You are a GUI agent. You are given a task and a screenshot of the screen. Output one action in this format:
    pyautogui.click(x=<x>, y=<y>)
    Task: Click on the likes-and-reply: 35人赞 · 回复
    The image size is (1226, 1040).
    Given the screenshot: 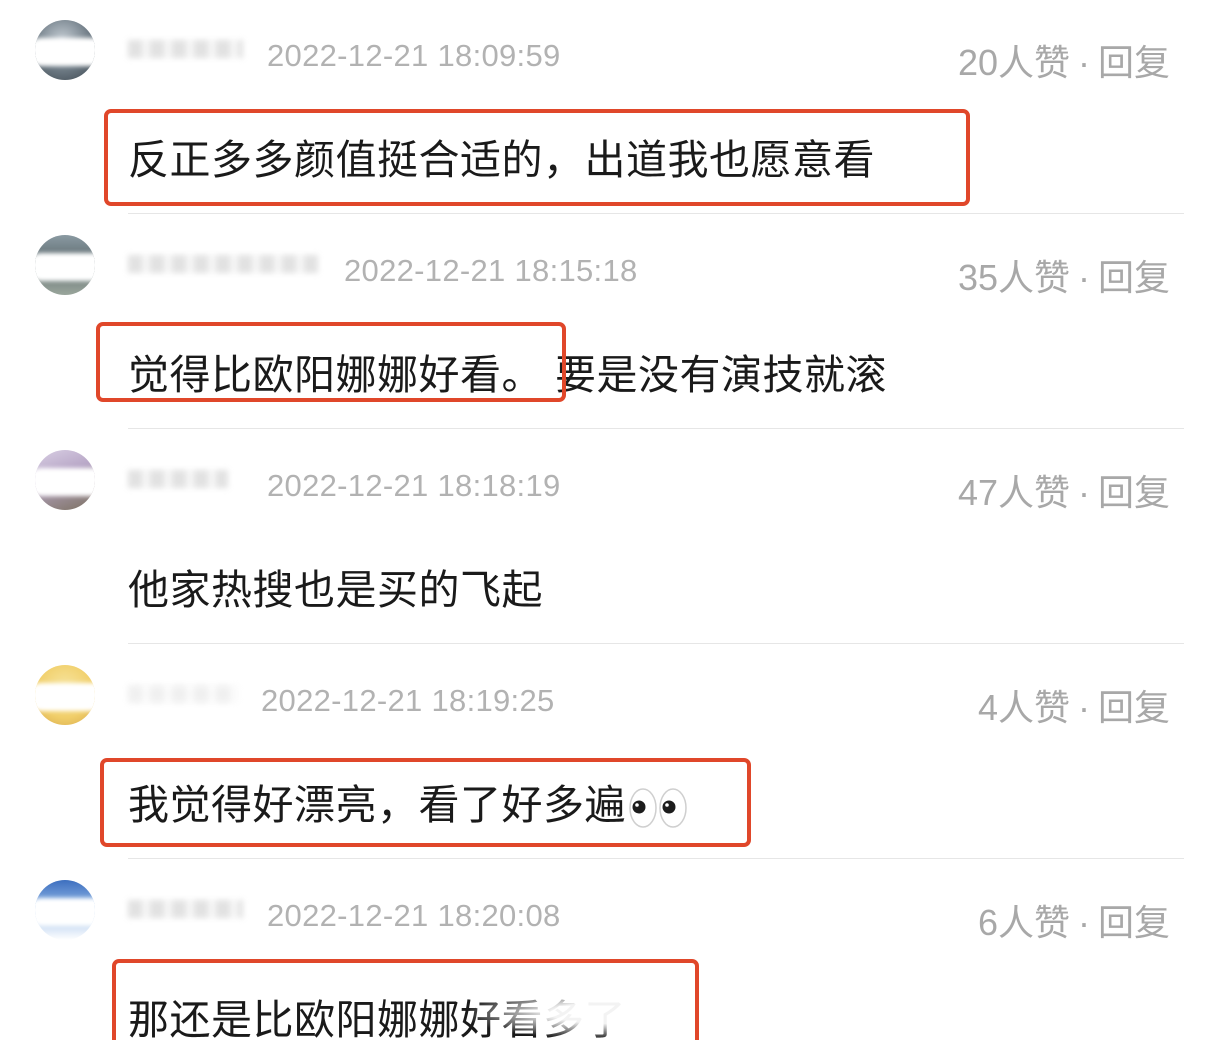 What is the action you would take?
    pyautogui.click(x=1064, y=275)
    